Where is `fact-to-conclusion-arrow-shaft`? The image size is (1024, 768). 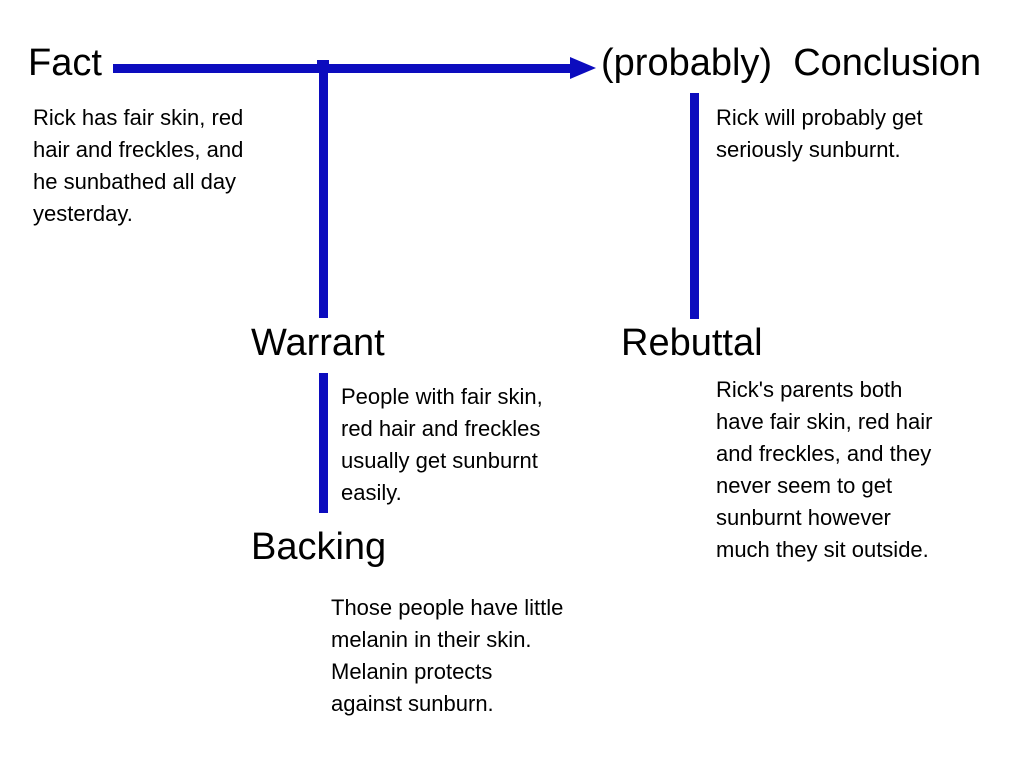 fact-to-conclusion-arrow-shaft is located at coordinates (342, 68).